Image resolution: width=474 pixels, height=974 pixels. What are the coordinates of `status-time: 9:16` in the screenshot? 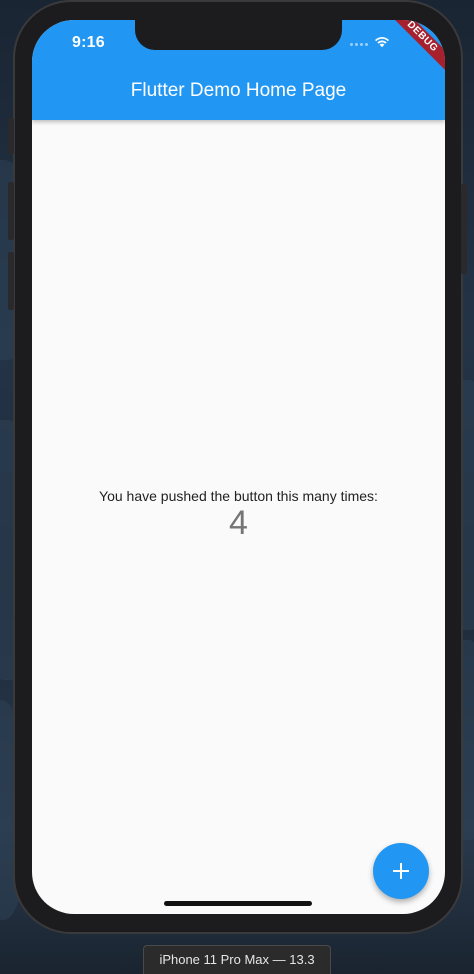 It's located at (88, 42).